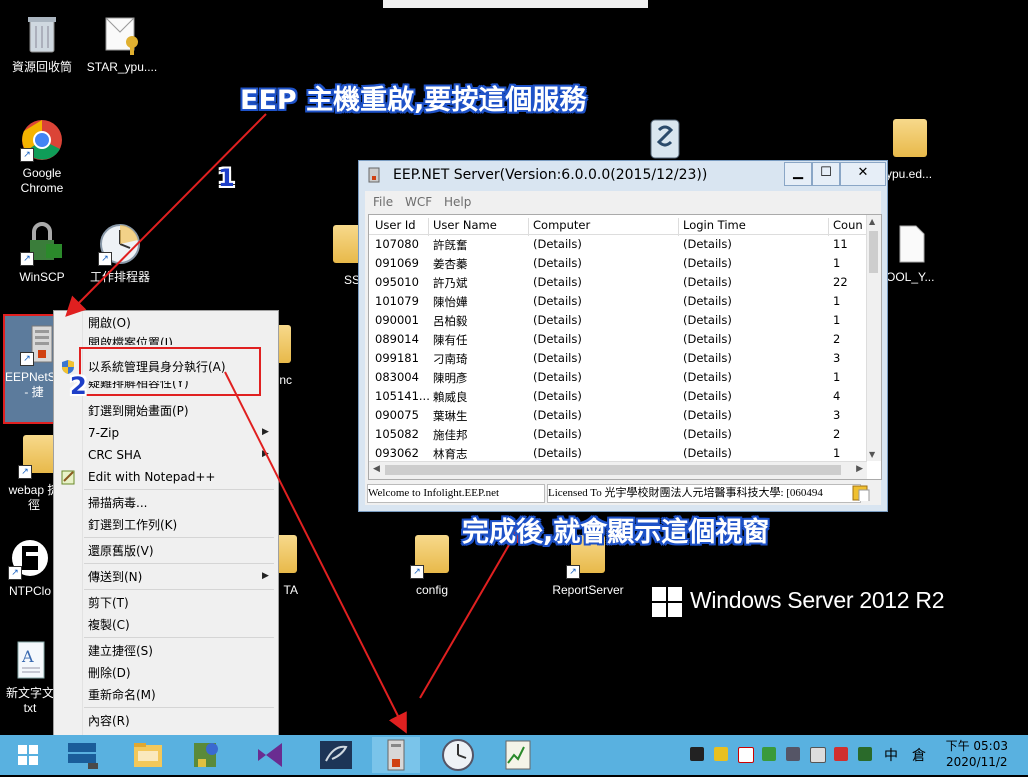  I want to click on license-icon, so click(861, 492).